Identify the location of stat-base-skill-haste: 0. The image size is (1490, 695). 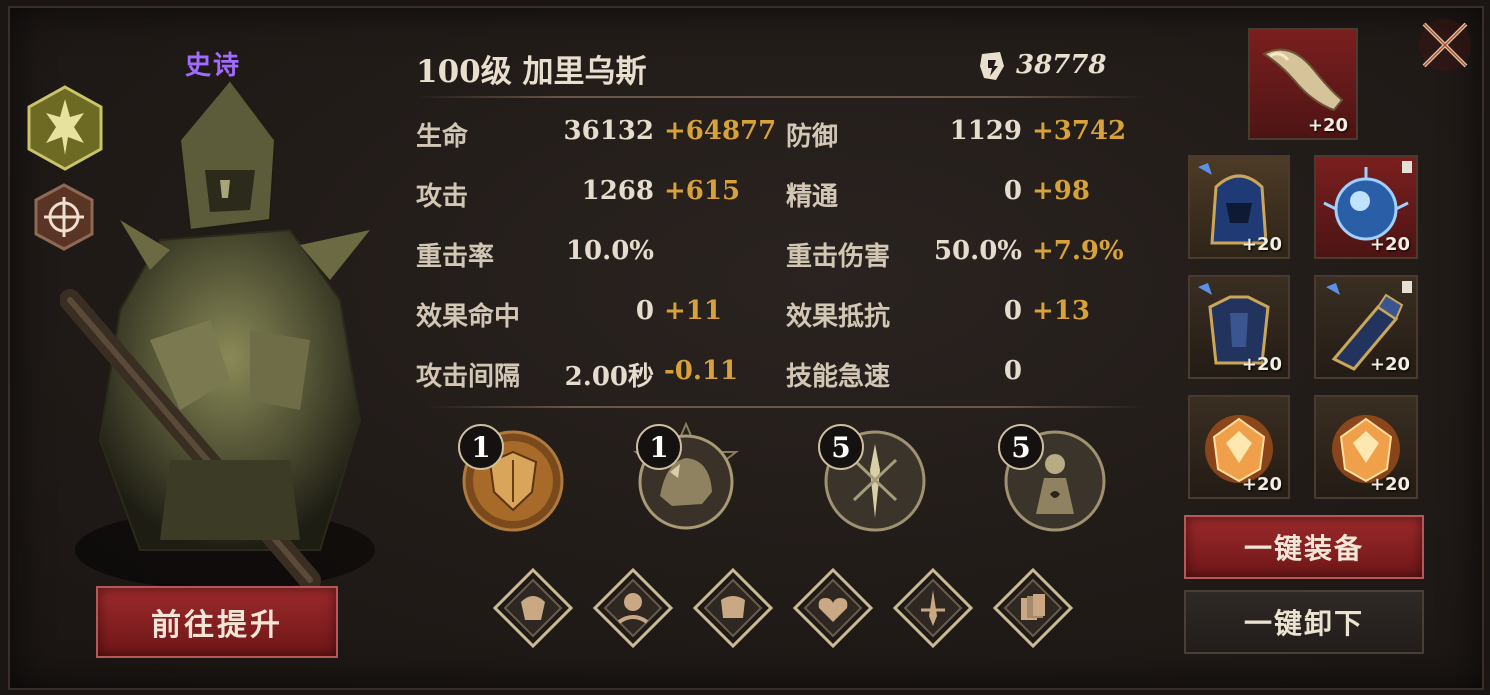
(1012, 371).